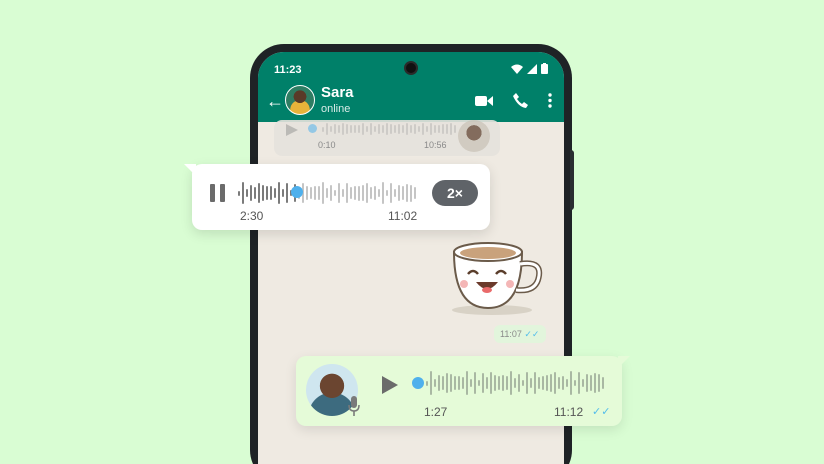 This screenshot has width=824, height=464. I want to click on back-arrow-icon: ←, so click(275, 101).